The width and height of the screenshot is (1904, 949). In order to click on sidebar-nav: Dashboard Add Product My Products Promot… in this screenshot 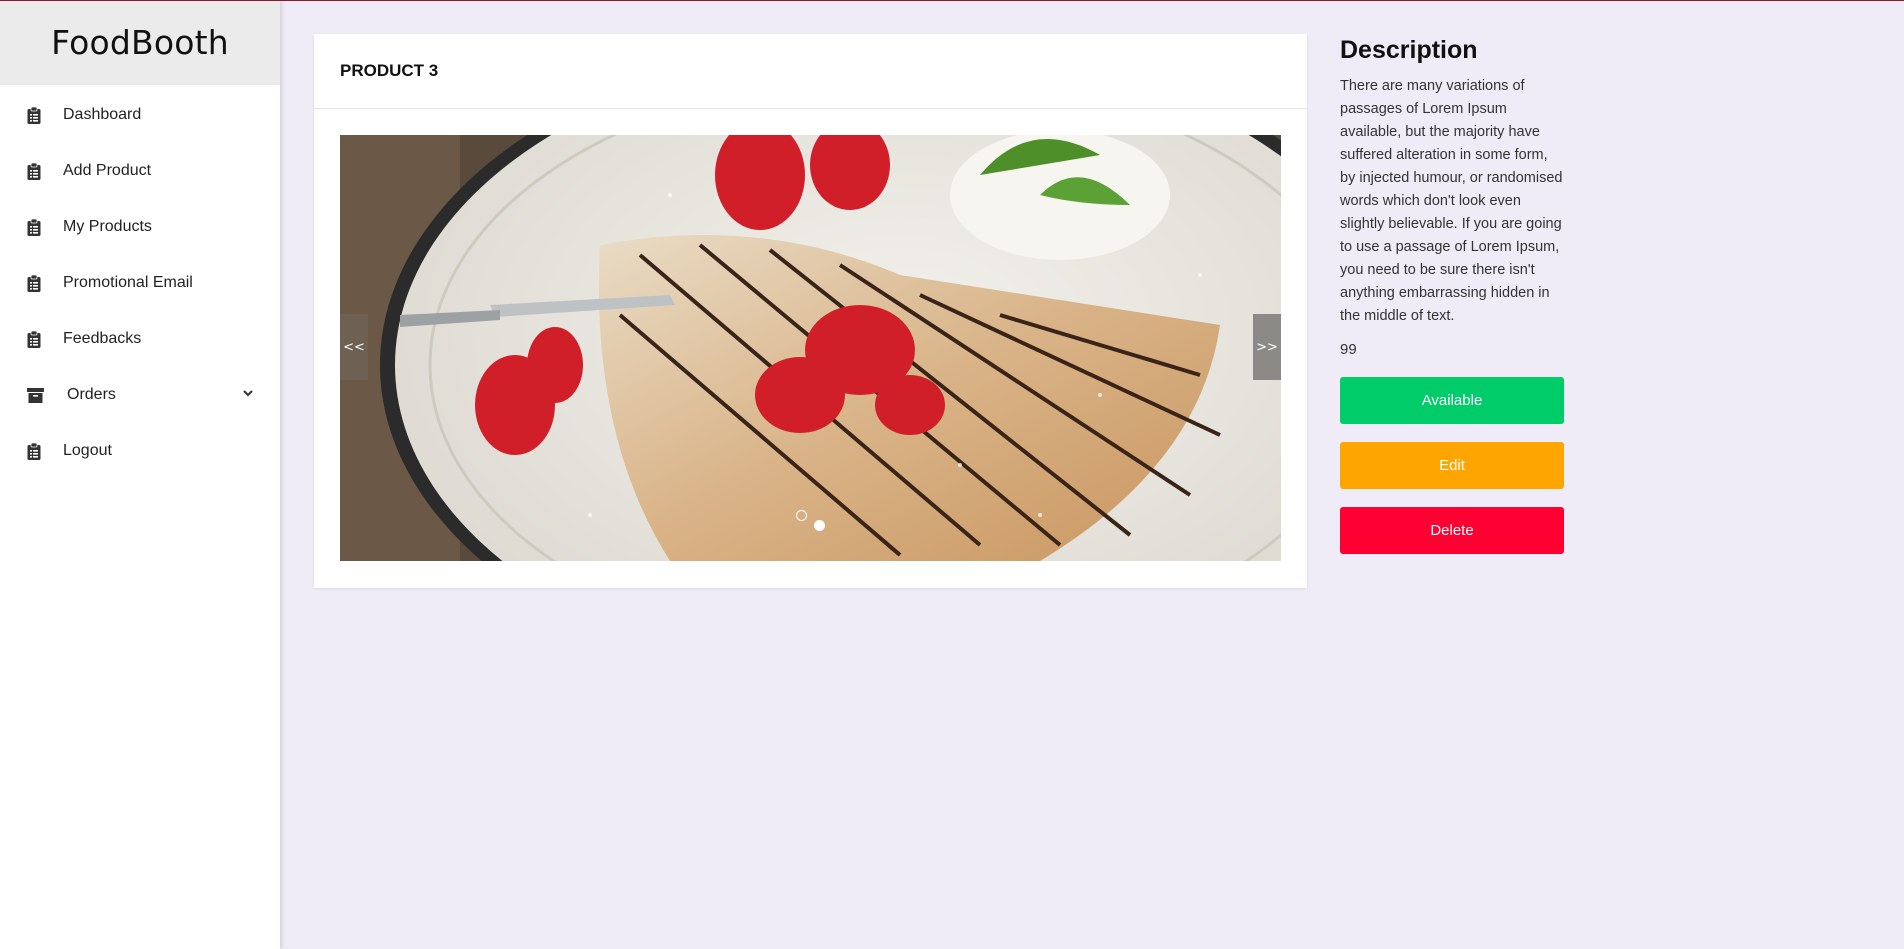, I will do `click(140, 283)`.